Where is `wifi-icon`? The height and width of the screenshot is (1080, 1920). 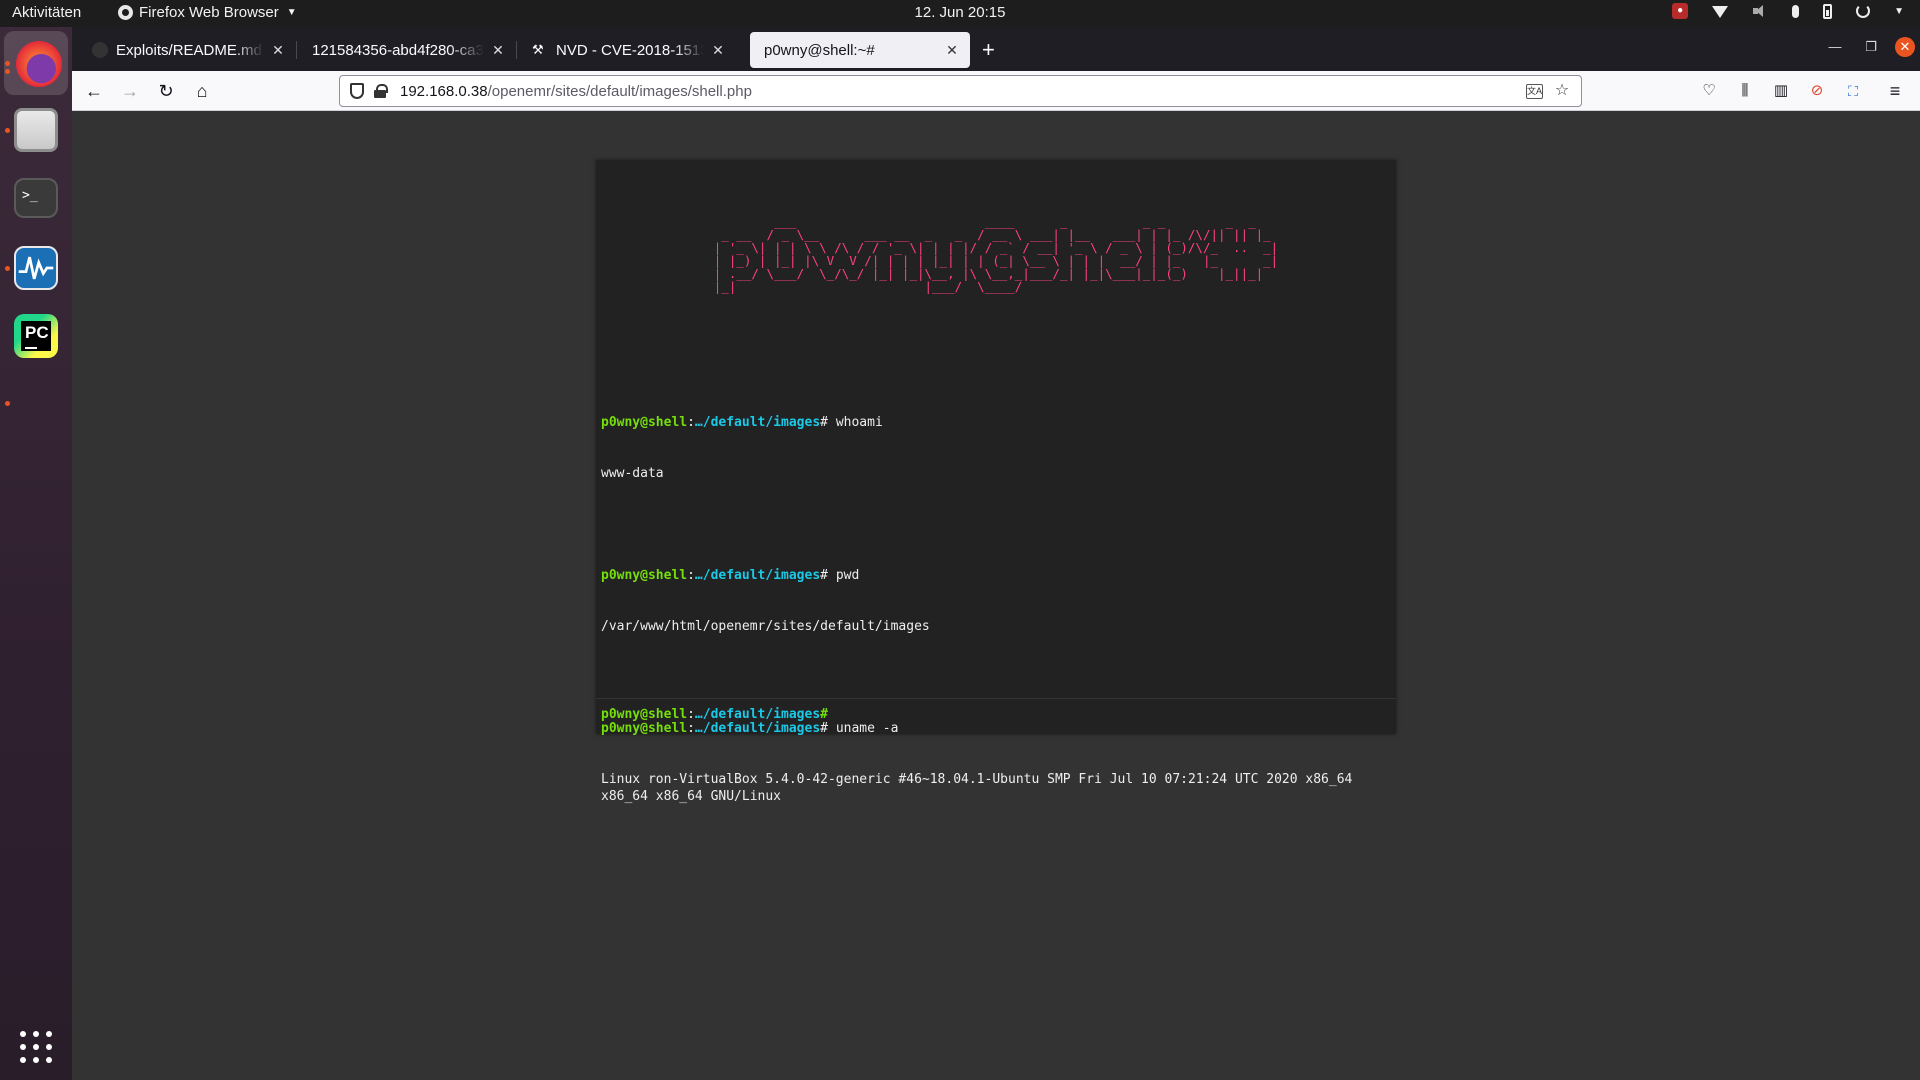
wifi-icon is located at coordinates (1720, 12).